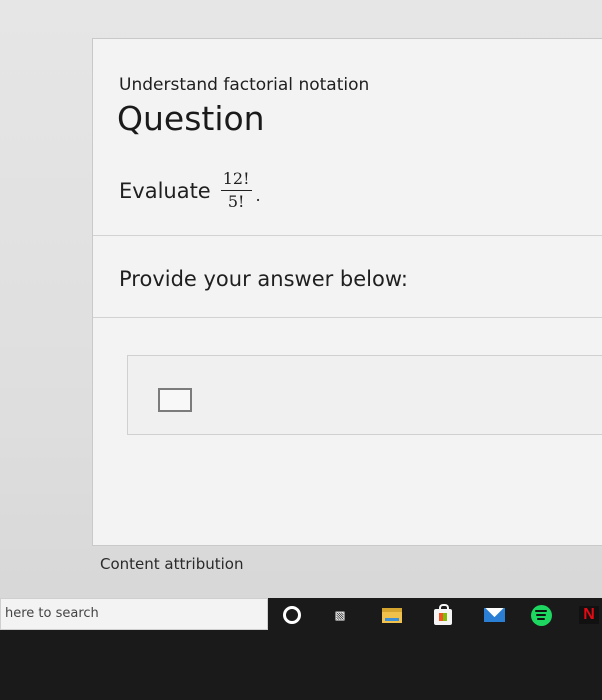 The image size is (602, 700). What do you see at coordinates (301, 649) in the screenshot?
I see `windows-taskbar: here to search ▧ N` at bounding box center [301, 649].